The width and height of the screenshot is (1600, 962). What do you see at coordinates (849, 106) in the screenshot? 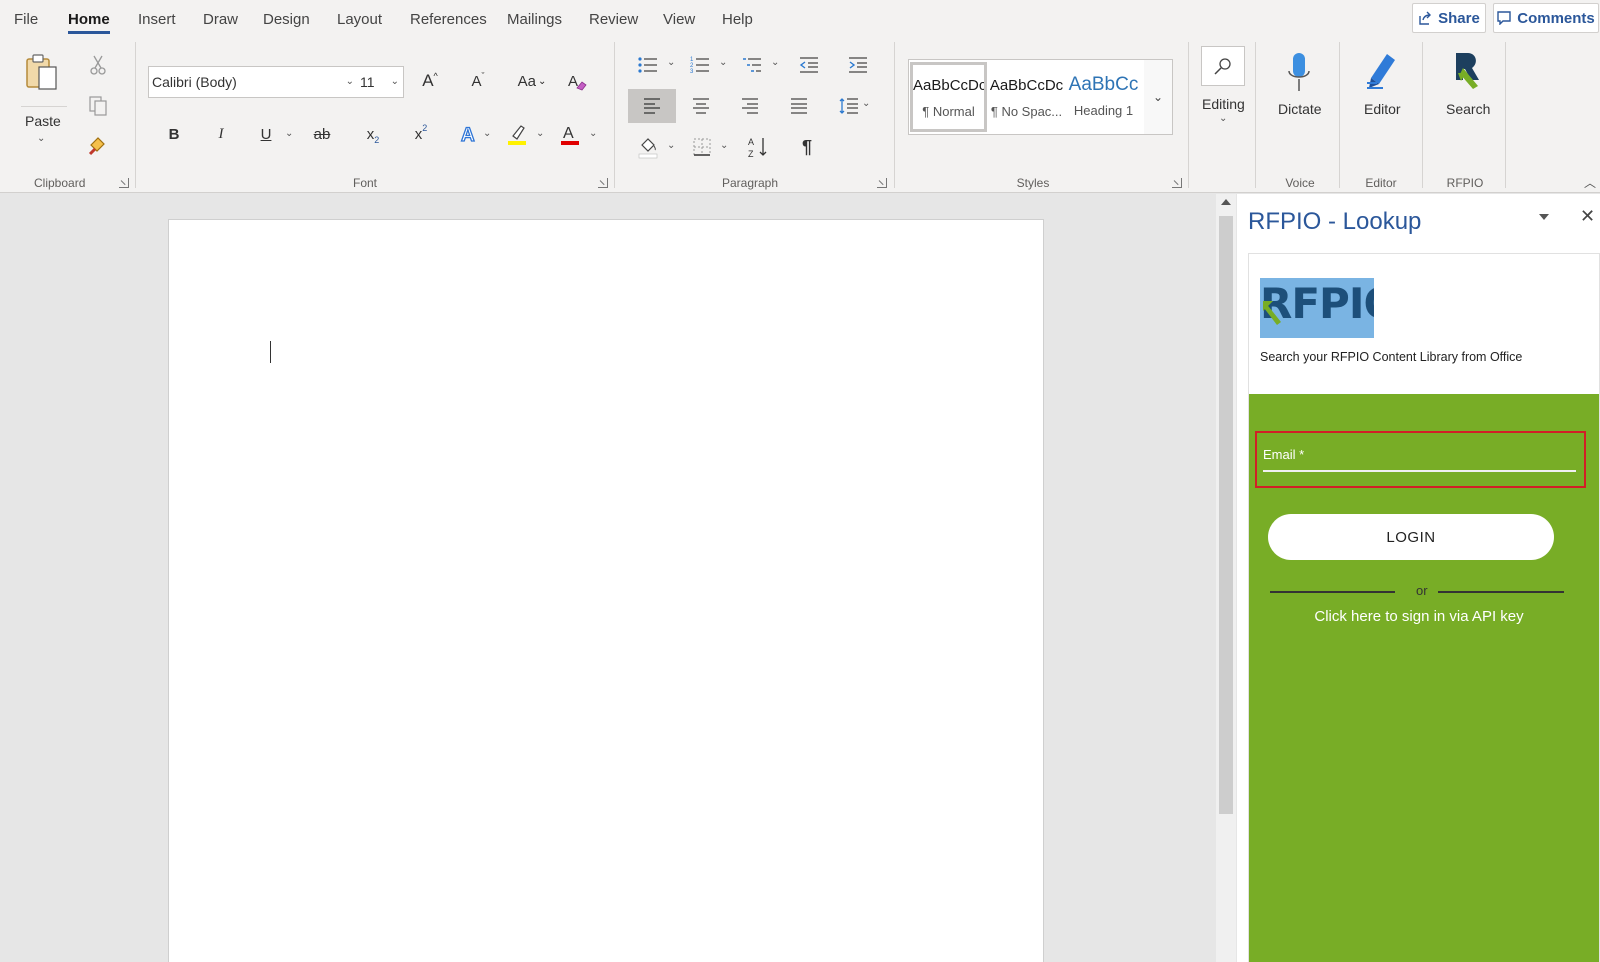
I see `line-spacing-button` at bounding box center [849, 106].